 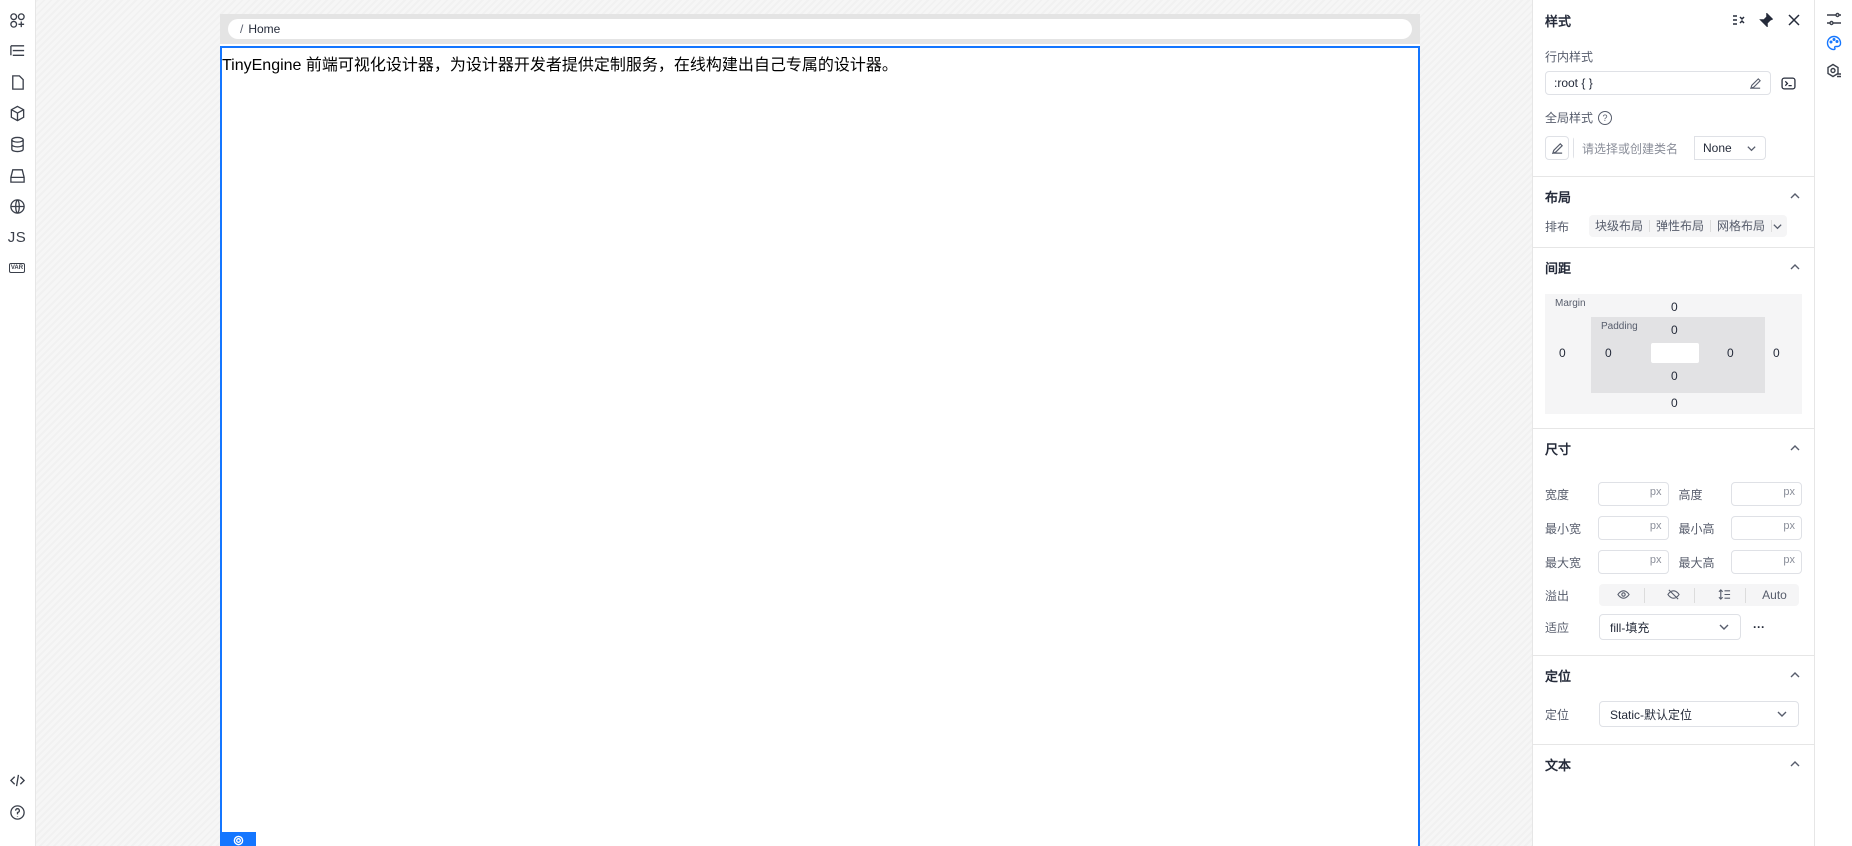 What do you see at coordinates (17, 780) in the screenshot?
I see `source-code-icon` at bounding box center [17, 780].